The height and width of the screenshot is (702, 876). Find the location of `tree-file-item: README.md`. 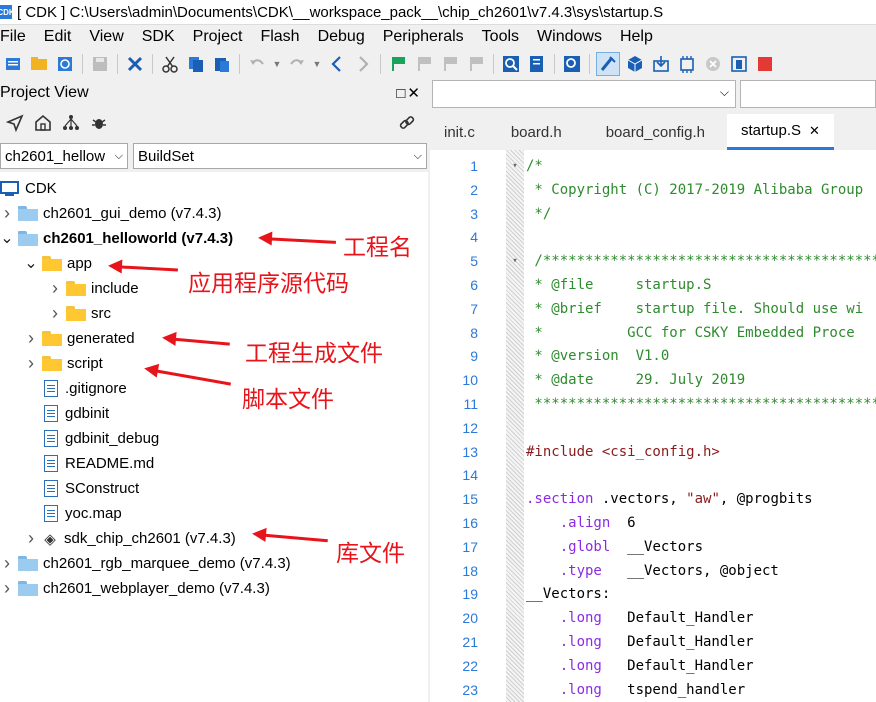

tree-file-item: README.md is located at coordinates (77, 463).